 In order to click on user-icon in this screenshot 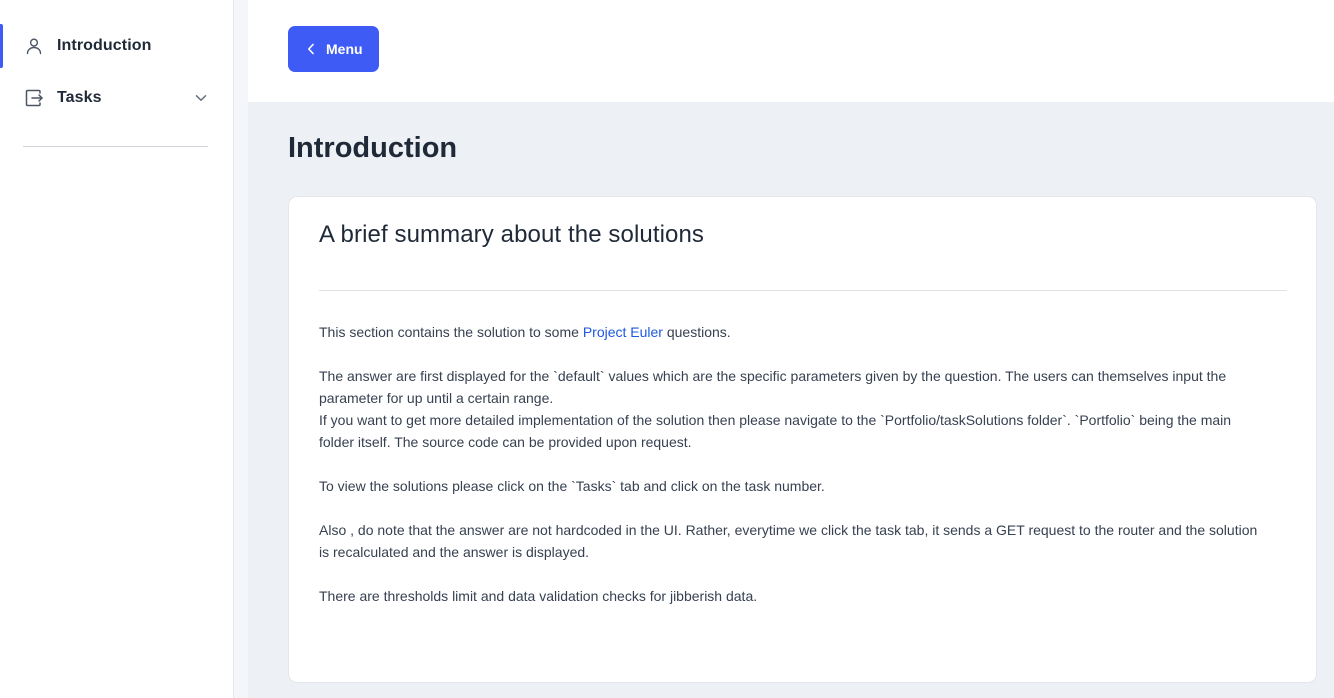, I will do `click(34, 46)`.